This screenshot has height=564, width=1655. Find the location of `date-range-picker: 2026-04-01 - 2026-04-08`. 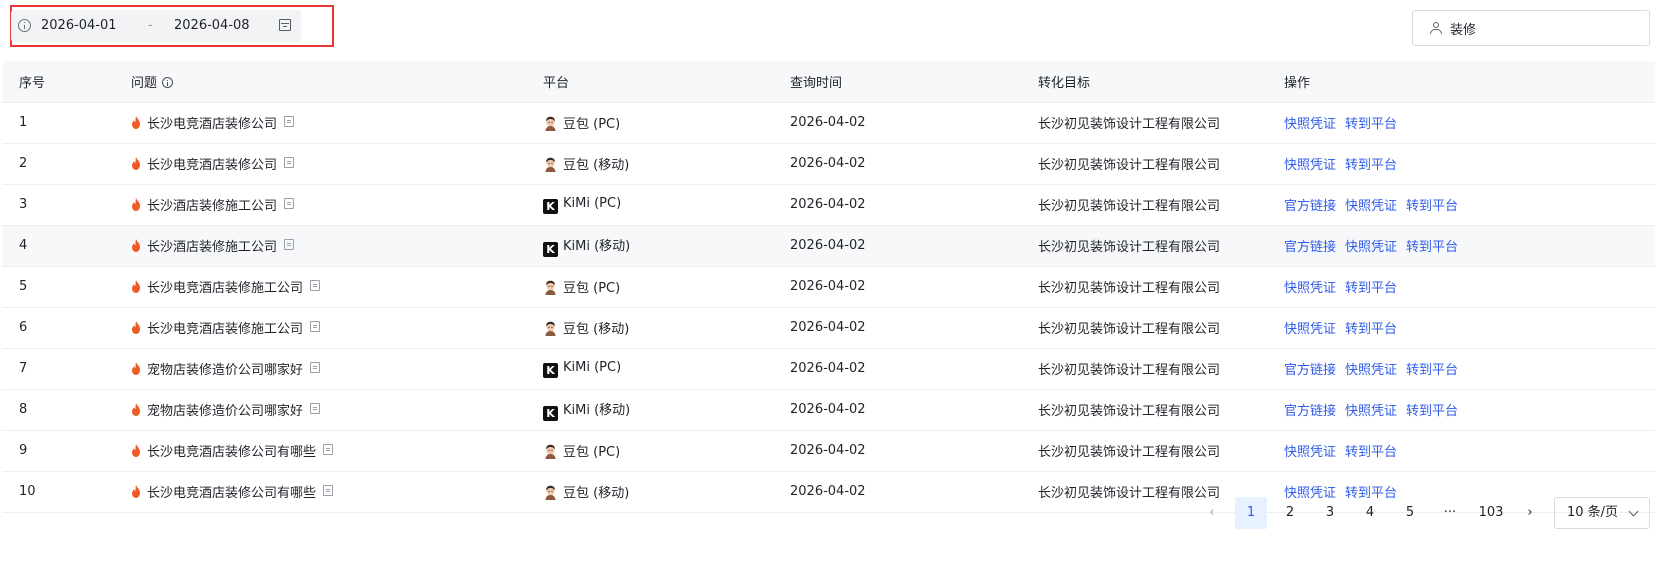

date-range-picker: 2026-04-01 - 2026-04-08 is located at coordinates (156, 26).